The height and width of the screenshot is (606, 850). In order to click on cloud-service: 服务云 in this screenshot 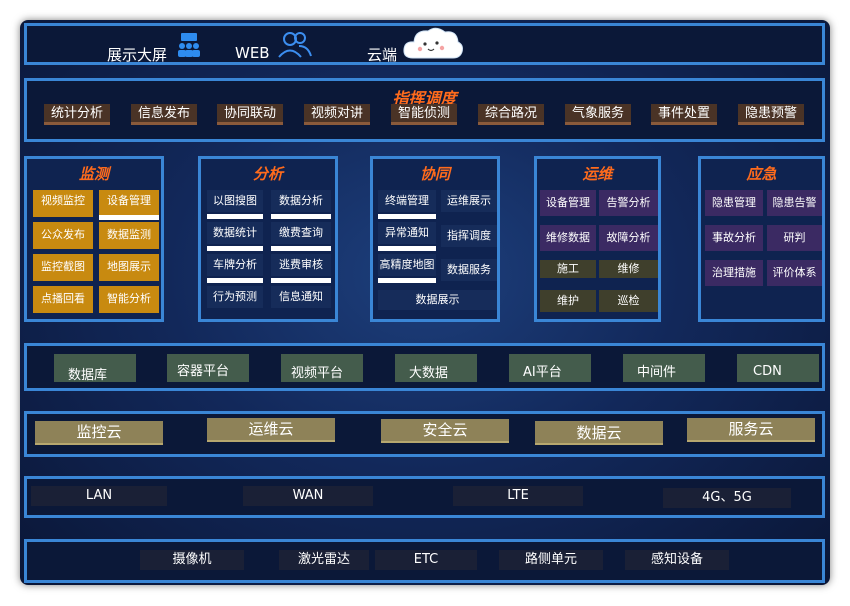, I will do `click(751, 430)`.